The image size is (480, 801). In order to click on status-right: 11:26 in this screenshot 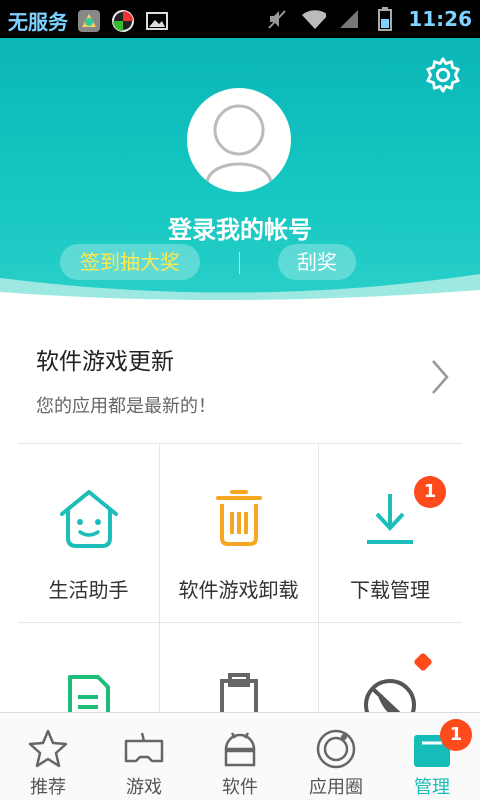, I will do `click(368, 19)`.